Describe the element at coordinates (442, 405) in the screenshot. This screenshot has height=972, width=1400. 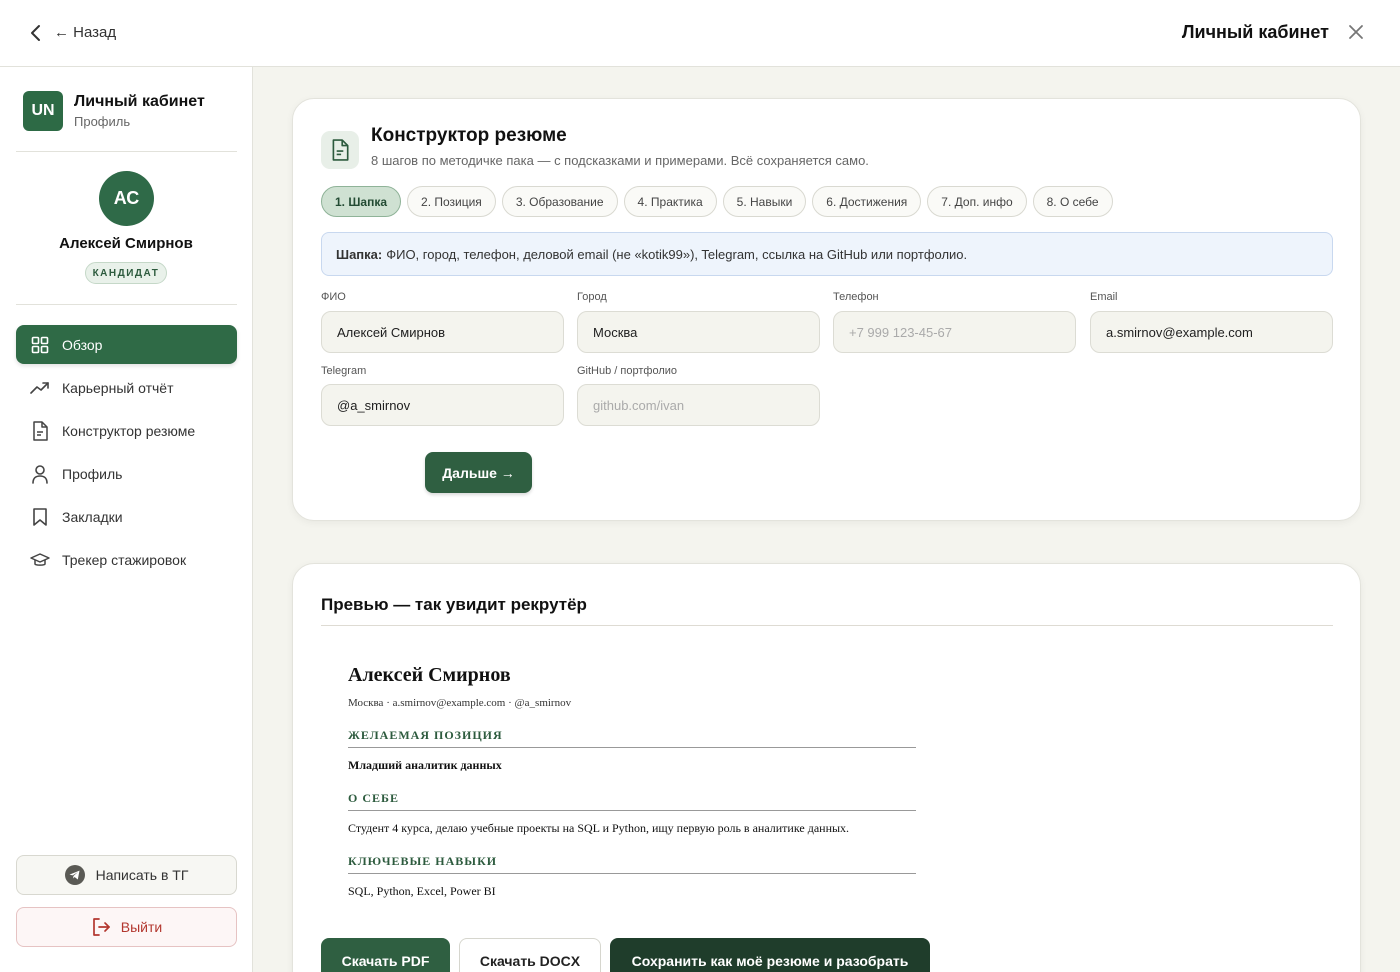
I see `telegram-field: @a_smirnov` at that location.